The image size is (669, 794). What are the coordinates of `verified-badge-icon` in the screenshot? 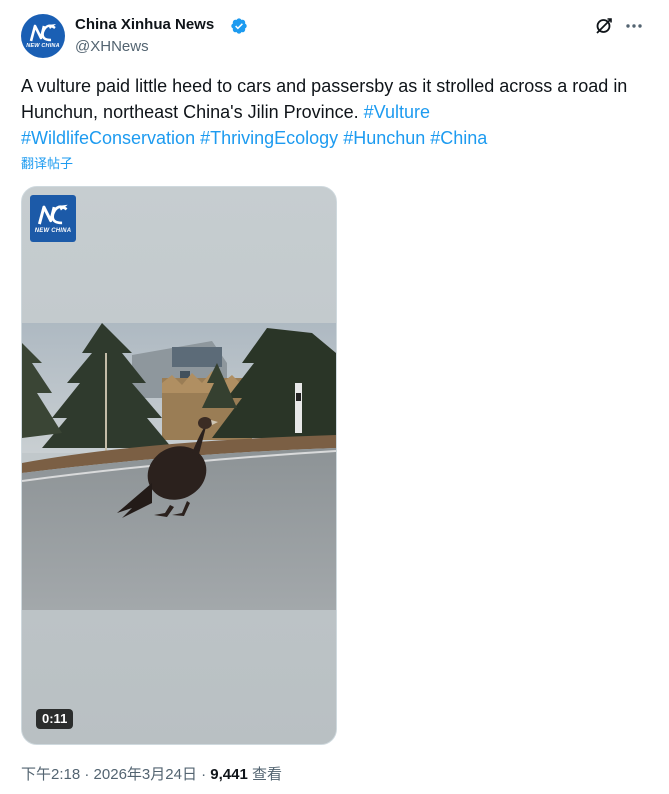 It's located at (239, 26).